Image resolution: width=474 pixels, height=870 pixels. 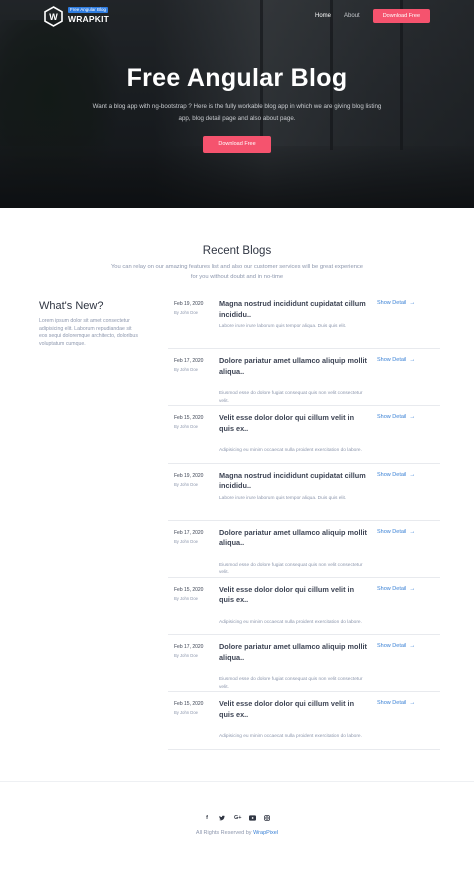 I want to click on google-plus-icon: G+, so click(x=238, y=818).